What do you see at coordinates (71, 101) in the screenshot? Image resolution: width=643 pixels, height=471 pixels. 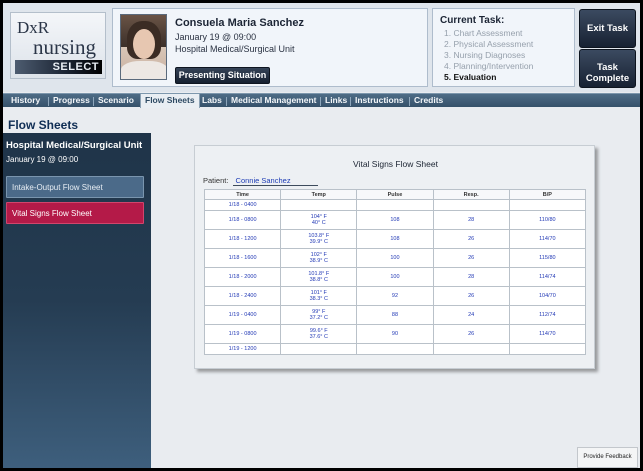 I see `tab-progress: Progress` at bounding box center [71, 101].